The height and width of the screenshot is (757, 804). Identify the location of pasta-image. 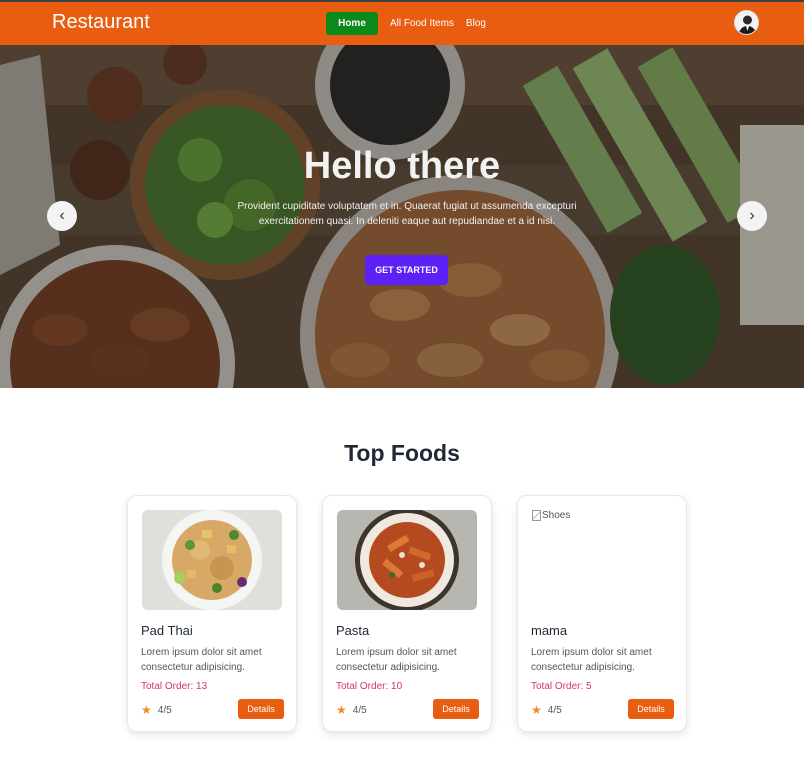
(407, 560).